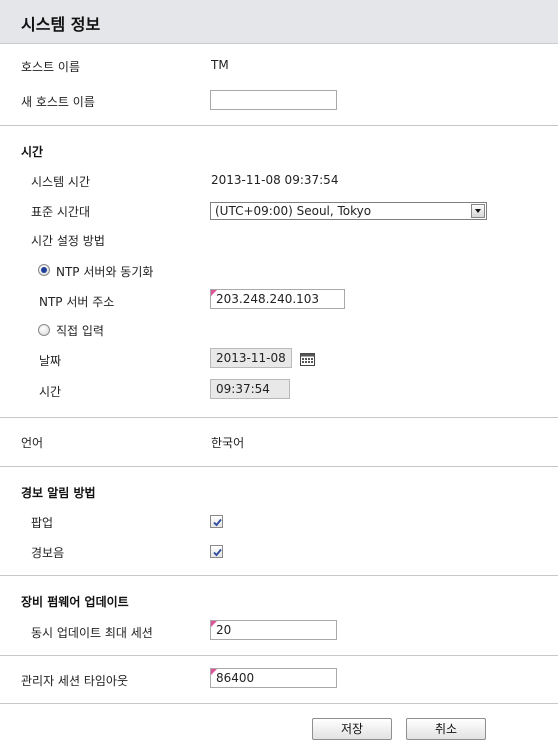  I want to click on chevron-down-icon, so click(478, 211).